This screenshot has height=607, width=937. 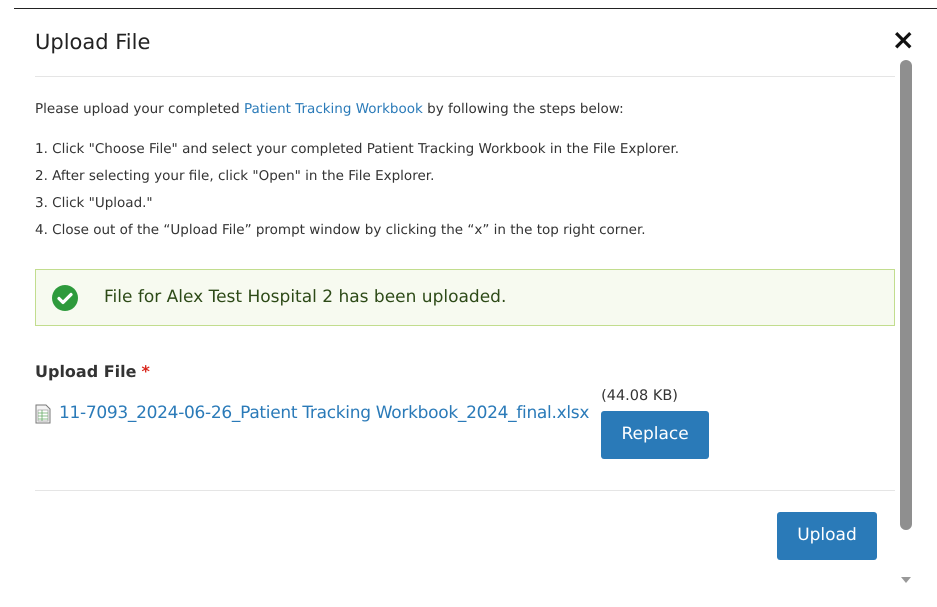 I want to click on scroll-down-icon, so click(x=906, y=580).